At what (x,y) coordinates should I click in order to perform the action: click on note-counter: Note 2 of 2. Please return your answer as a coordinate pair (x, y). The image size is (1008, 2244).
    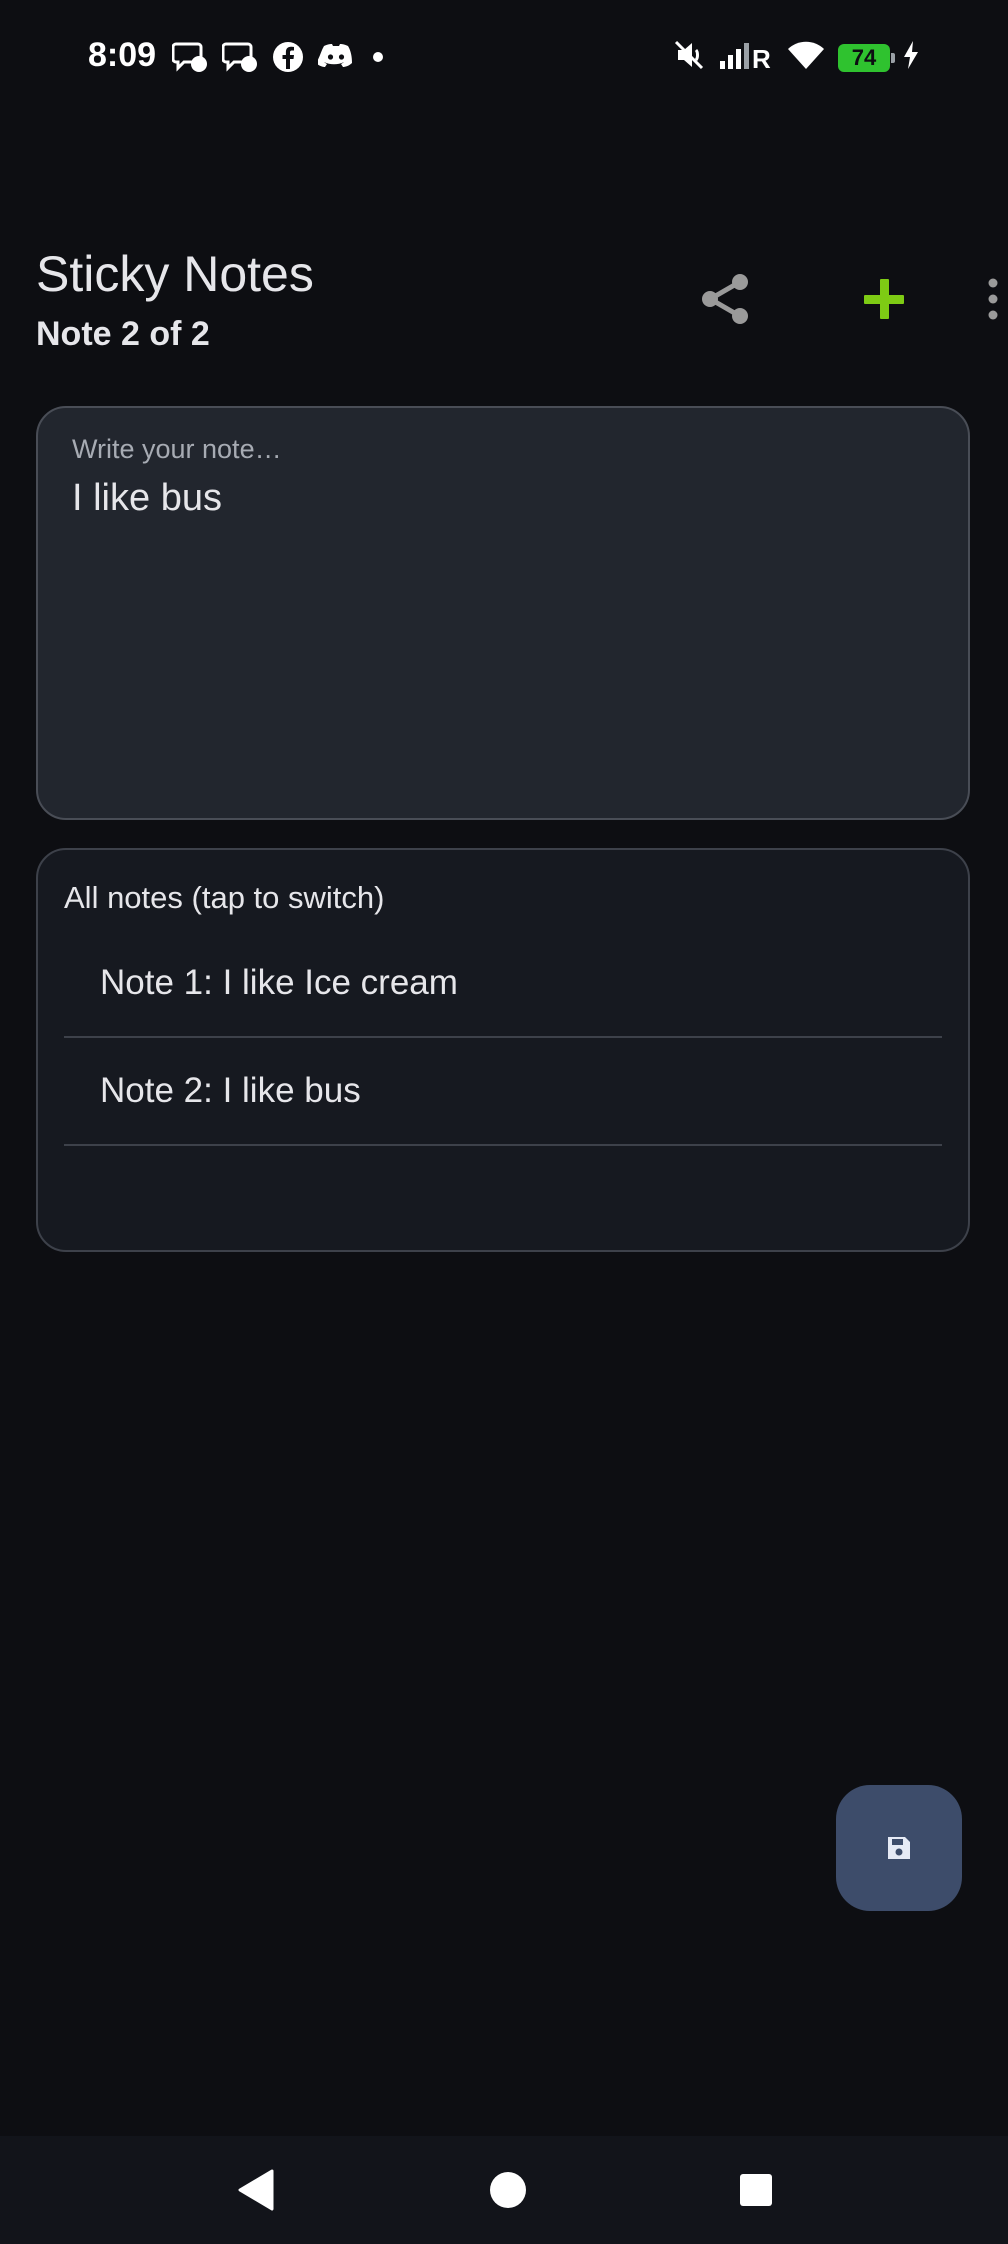
    Looking at the image, I should click on (123, 334).